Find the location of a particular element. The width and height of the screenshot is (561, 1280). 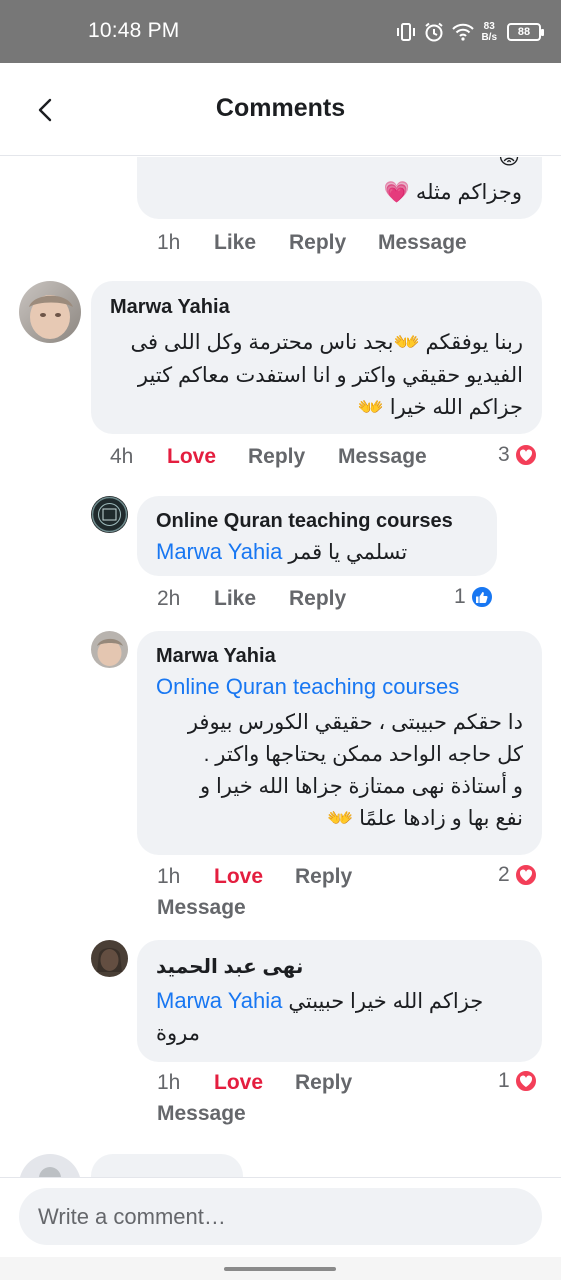

status-bar: 10:48 PM 83 B/s 88 is located at coordinates (280, 31).